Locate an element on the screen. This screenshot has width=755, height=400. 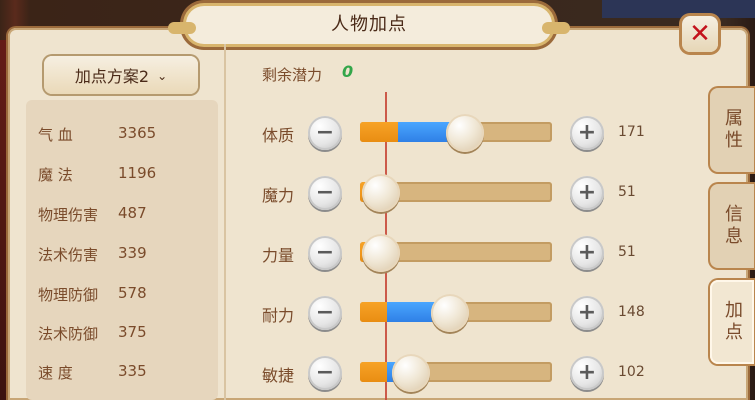
remaining-points-value: 0 is located at coordinates (348, 71).